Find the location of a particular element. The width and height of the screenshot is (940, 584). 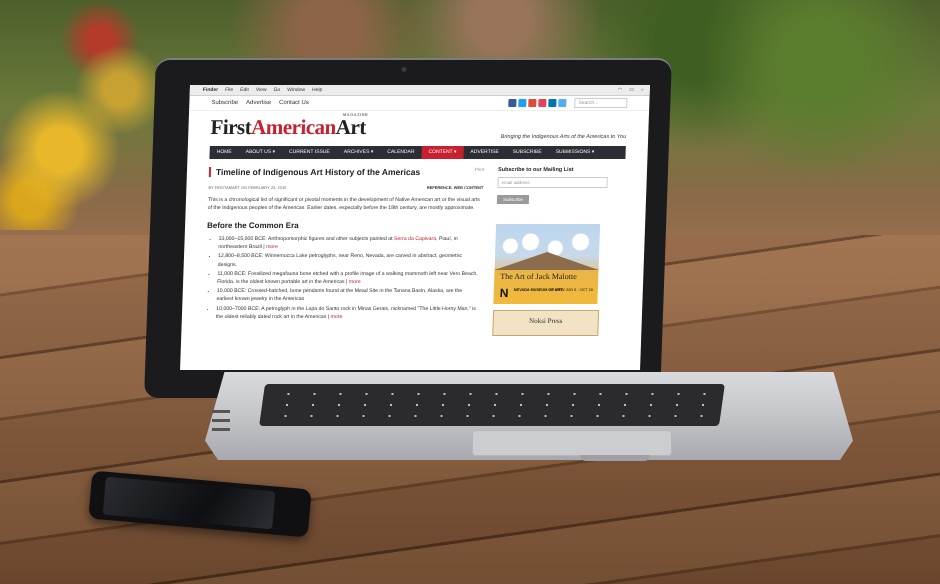

ad-dates: ON VIEW JUN 6 - OCT 20 is located at coordinates (570, 290).